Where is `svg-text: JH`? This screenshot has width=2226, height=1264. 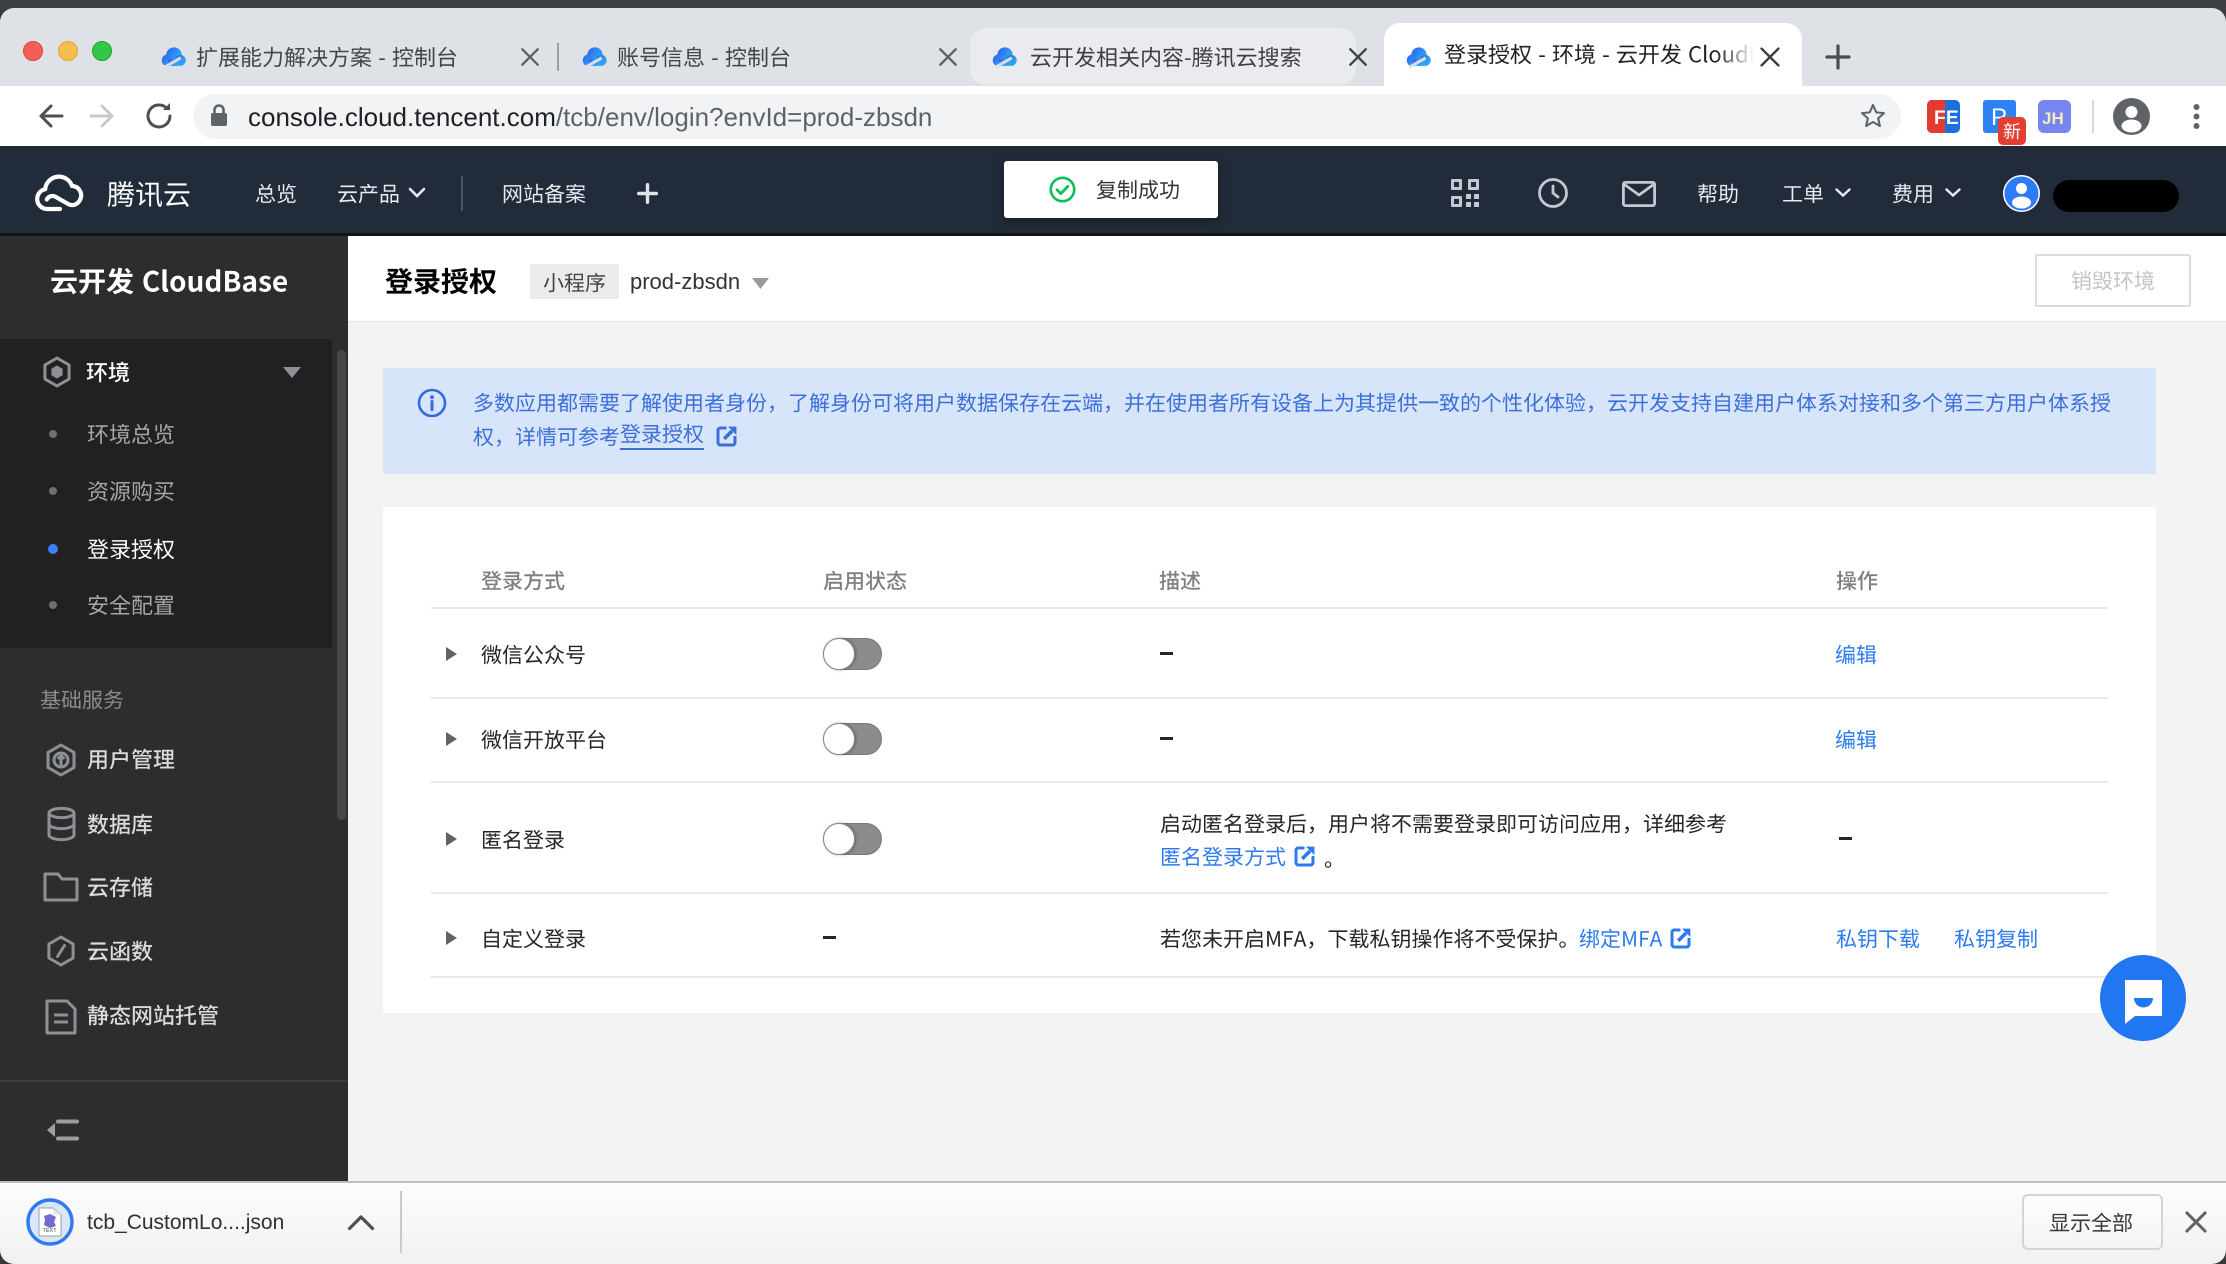 svg-text: JH is located at coordinates (2053, 118).